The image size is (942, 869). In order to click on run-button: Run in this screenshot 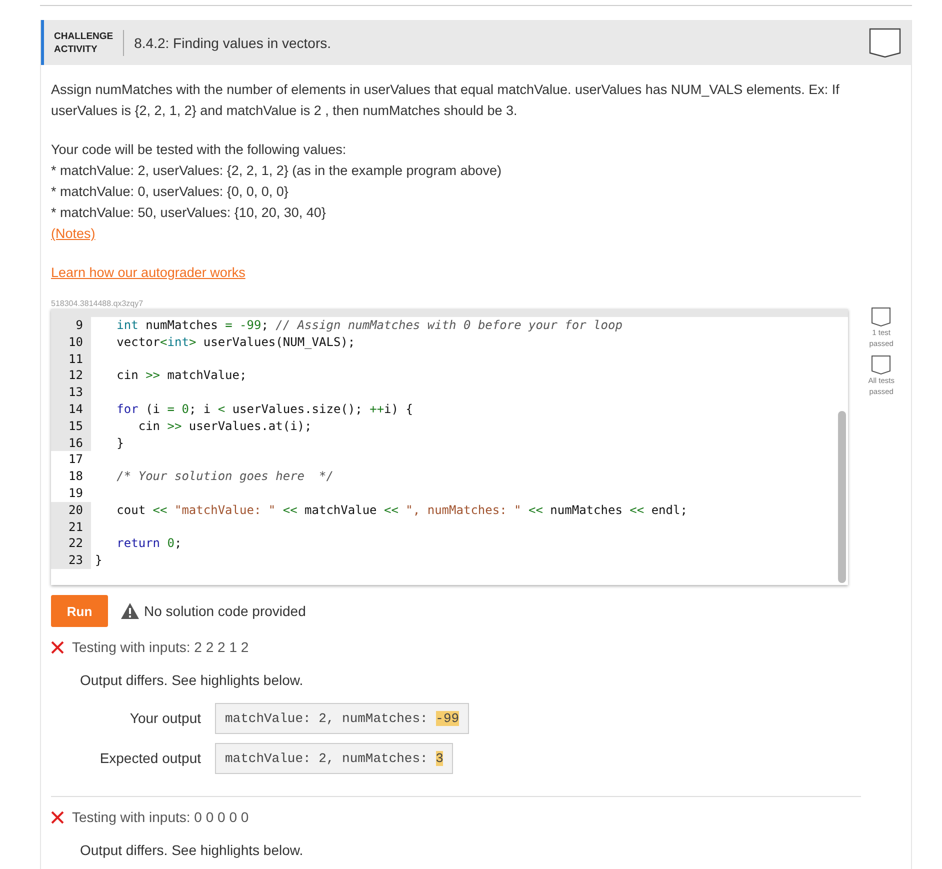, I will do `click(79, 611)`.